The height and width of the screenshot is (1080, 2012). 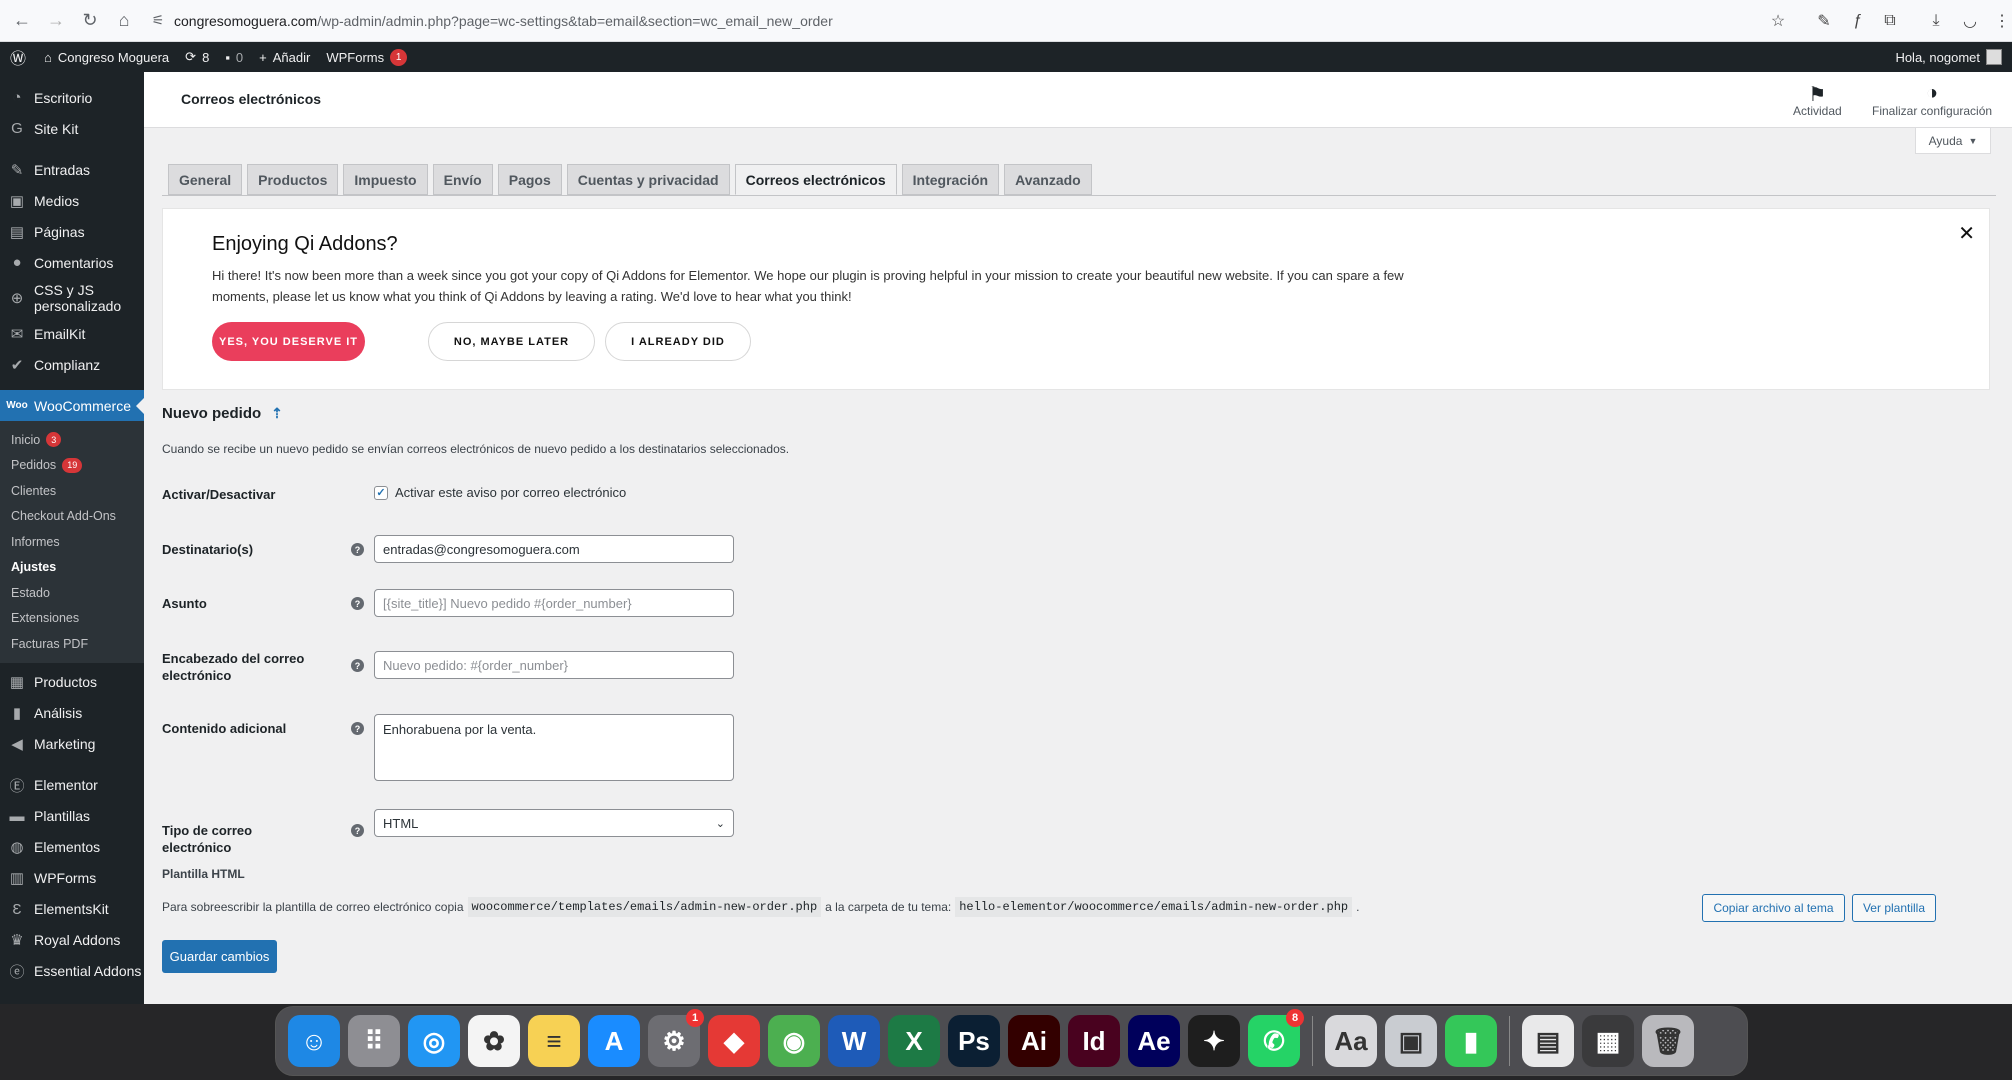 I want to click on forward-icon: →, so click(x=56, y=21).